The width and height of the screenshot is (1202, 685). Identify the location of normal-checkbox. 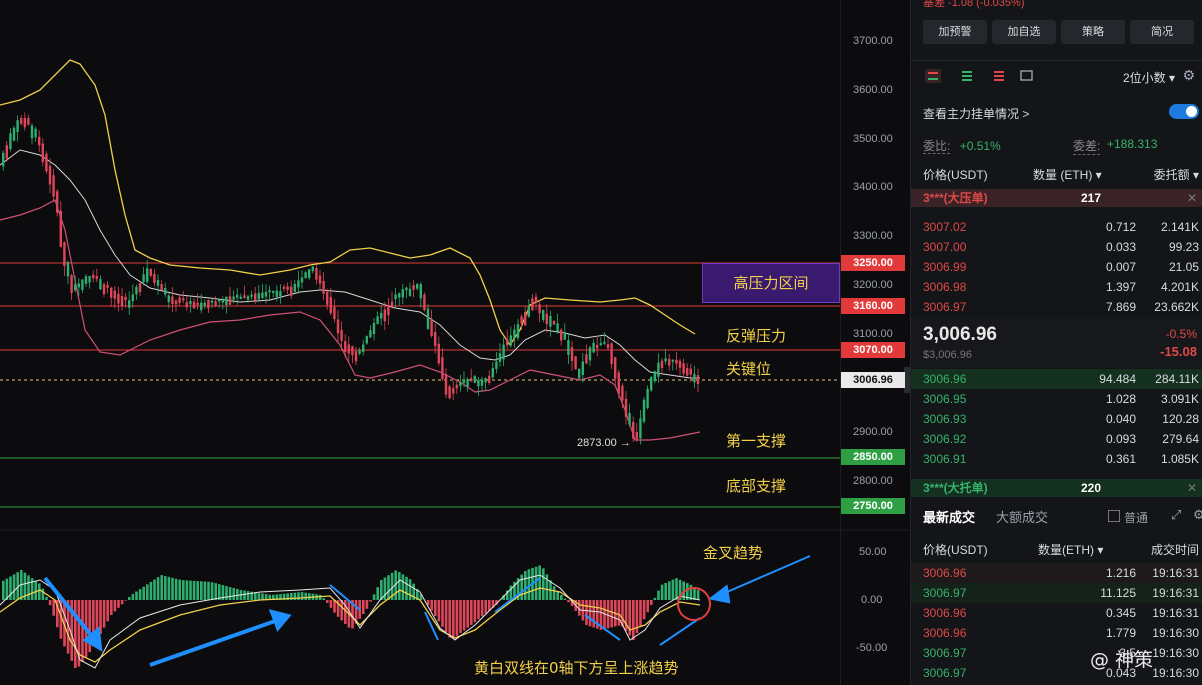
(1114, 516).